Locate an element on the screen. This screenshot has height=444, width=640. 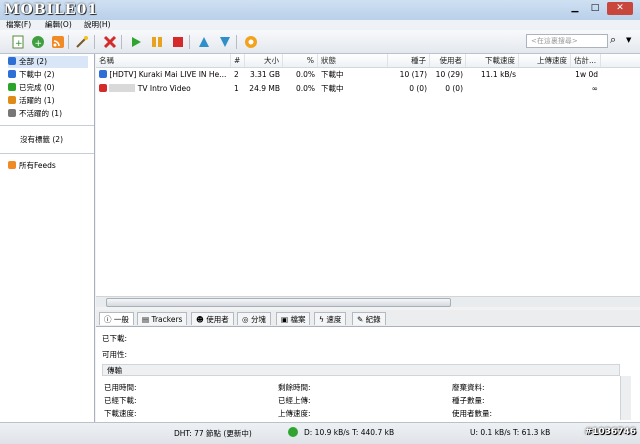
tab-label: Trackers is located at coordinates (167, 319).